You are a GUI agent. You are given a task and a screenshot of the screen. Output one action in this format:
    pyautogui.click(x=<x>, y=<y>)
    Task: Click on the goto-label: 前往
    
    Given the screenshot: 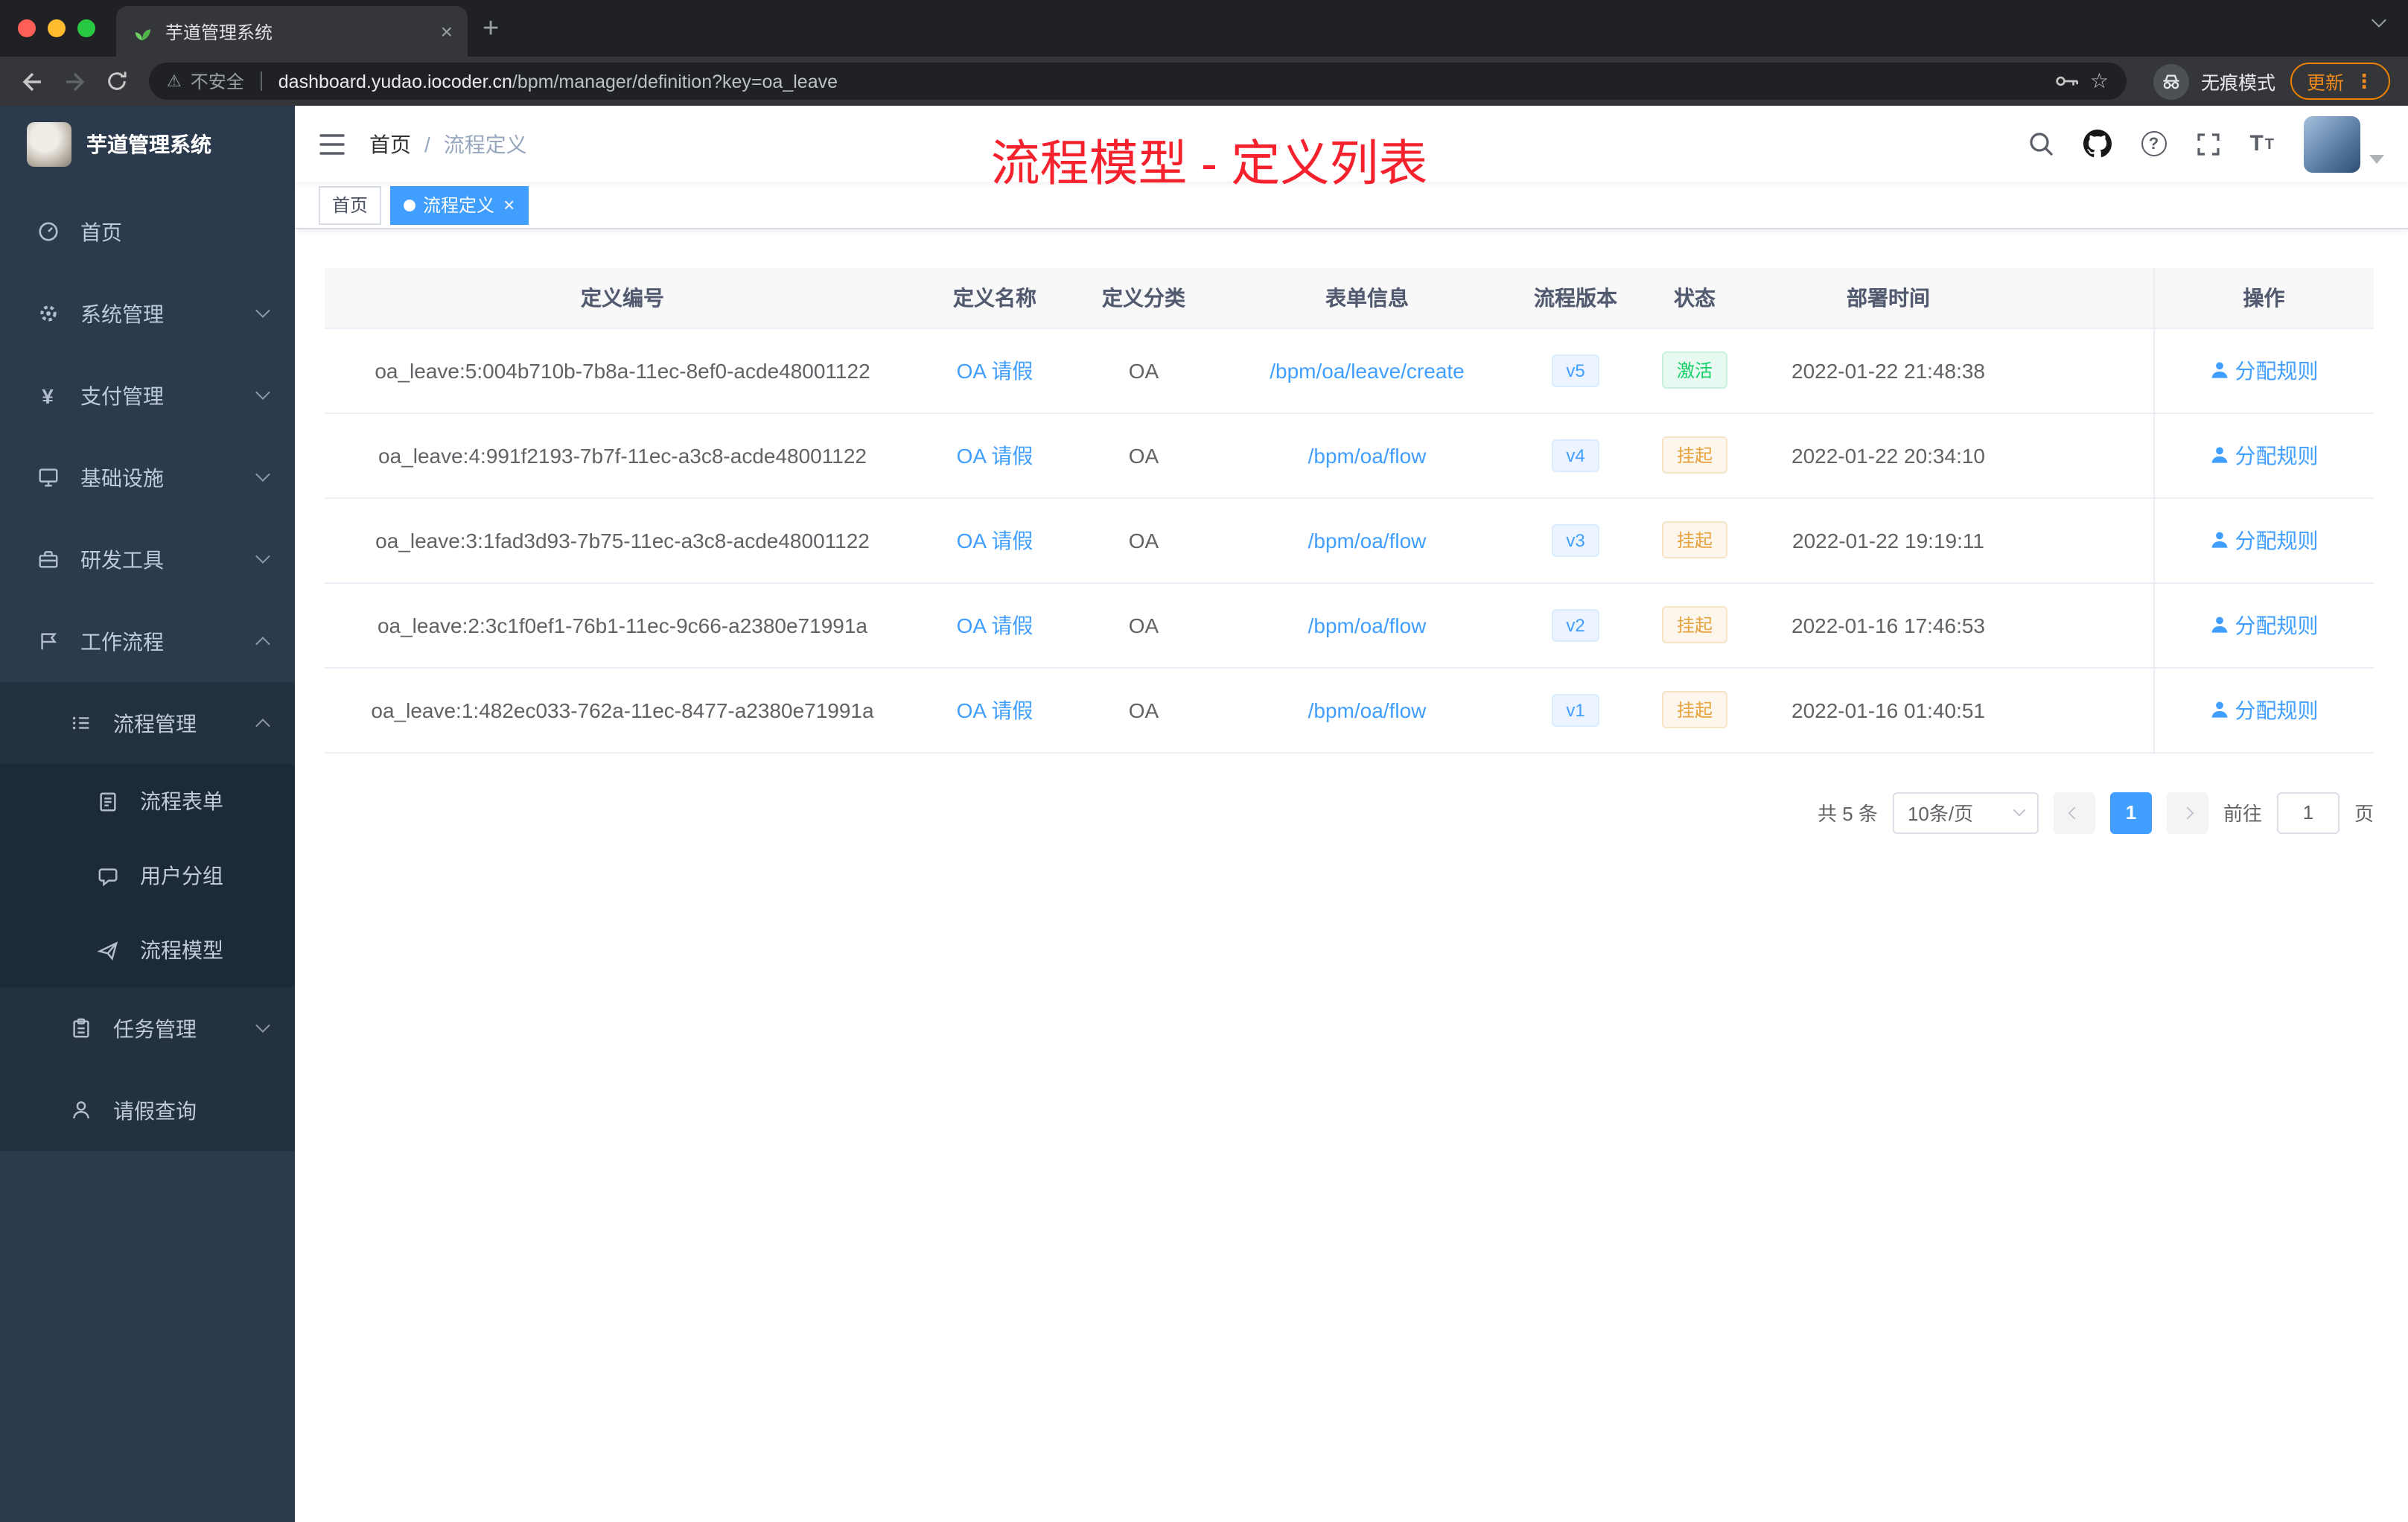 What is the action you would take?
    pyautogui.click(x=2242, y=814)
    